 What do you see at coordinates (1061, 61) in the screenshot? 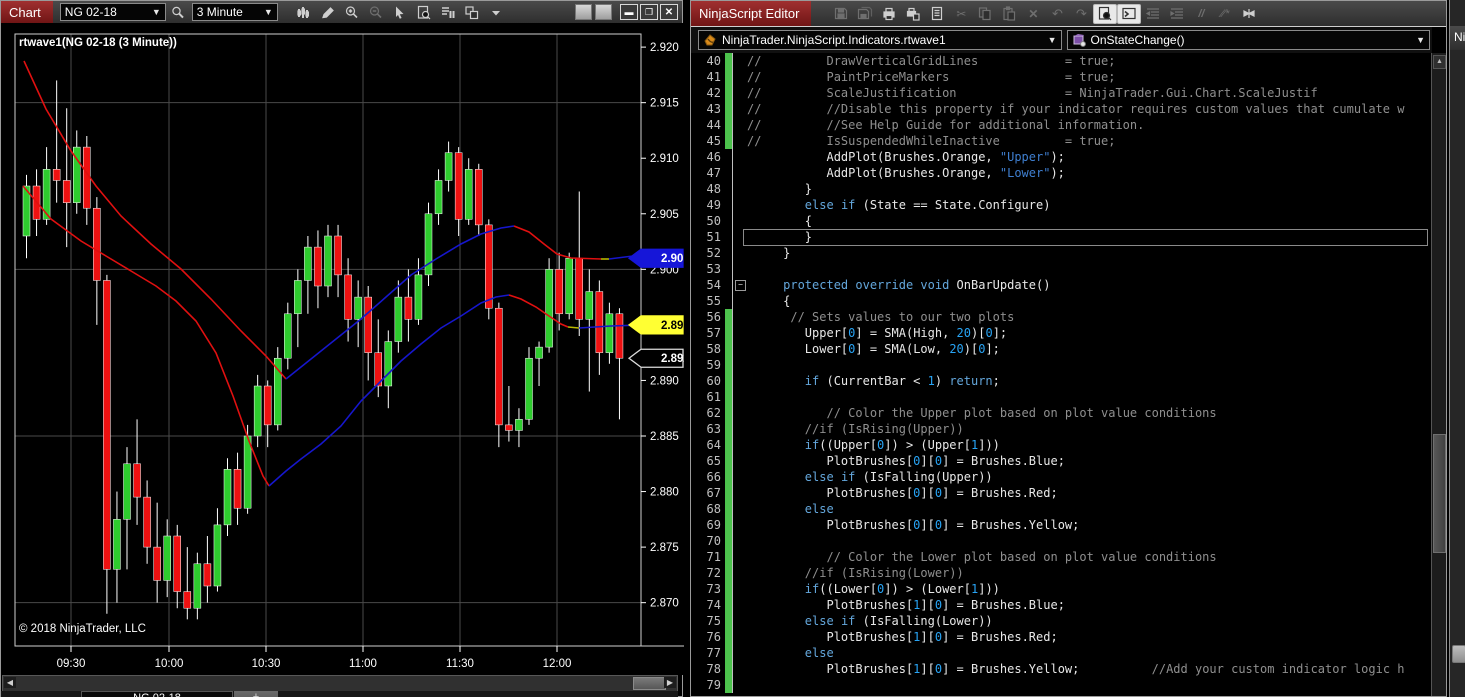
I see `code-line: 40 // DrawVerticalGridLines = true;` at bounding box center [1061, 61].